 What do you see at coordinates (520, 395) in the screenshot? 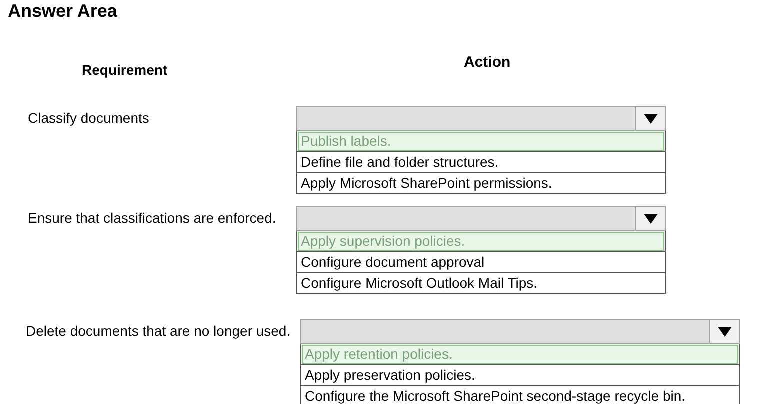
I see `dropdown-option: Configure the Microsoft SharePoint second-stage recycle bin.` at bounding box center [520, 395].